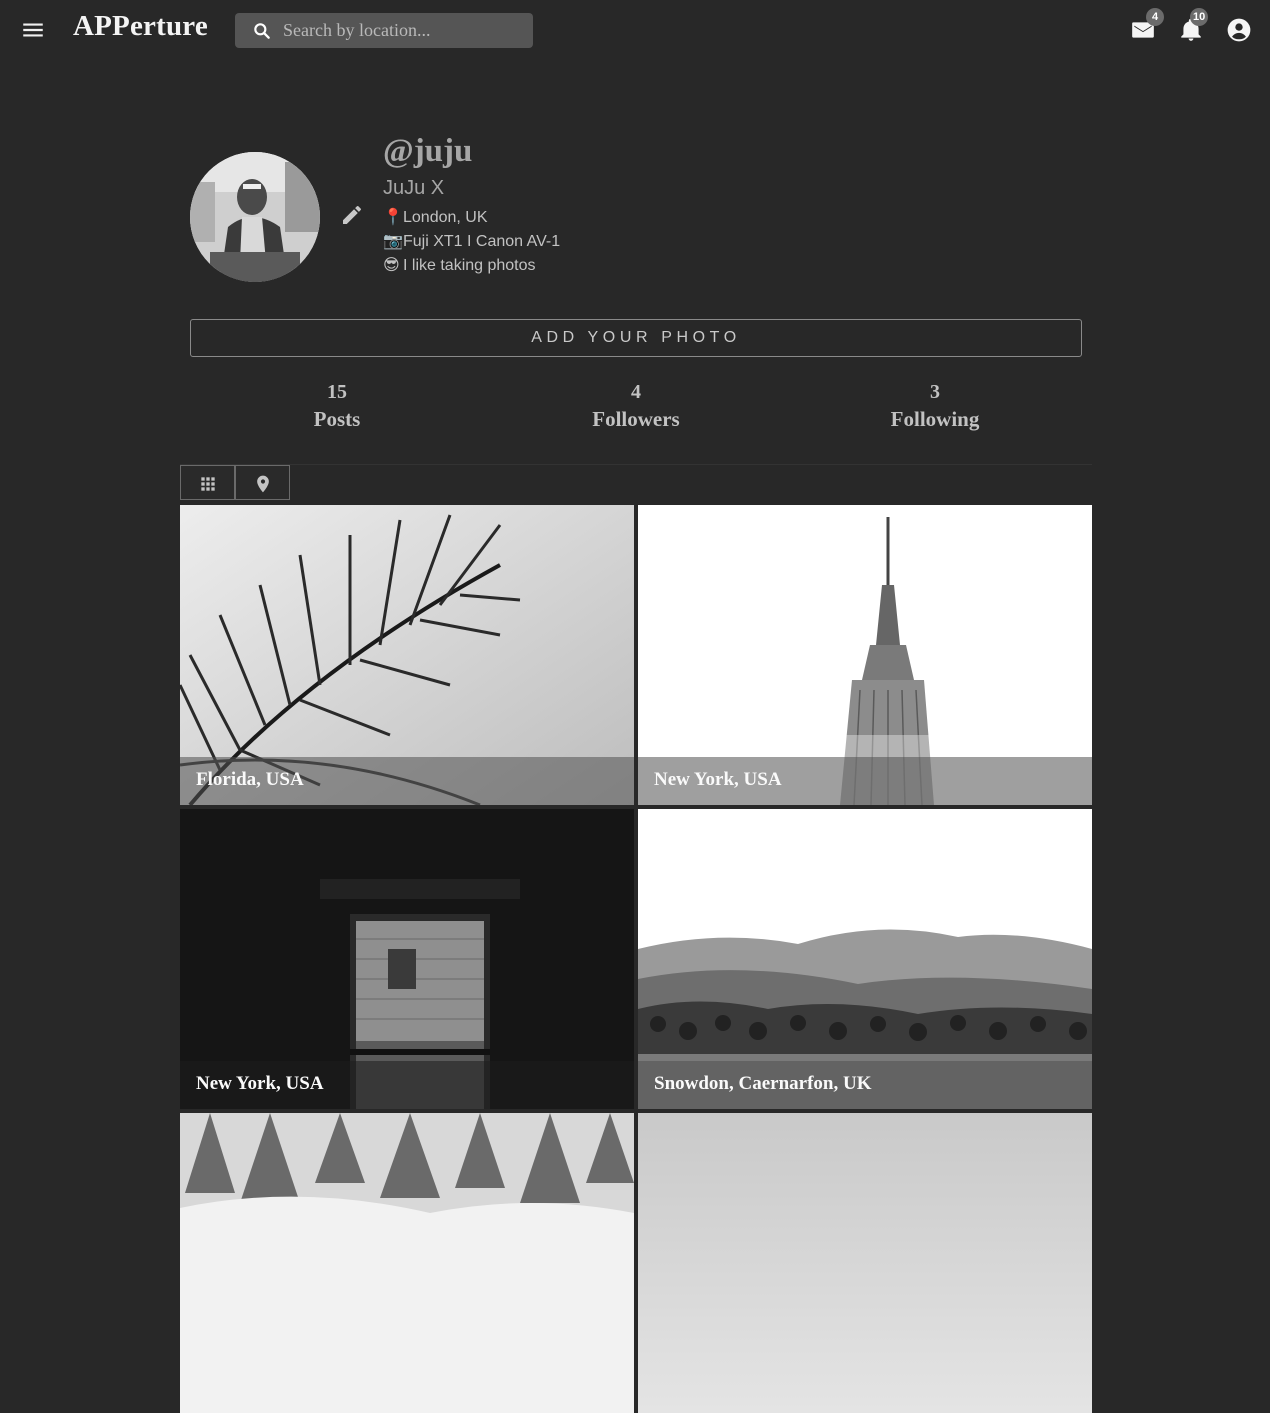  I want to click on photo-location: Snowdon, Caernarfon, UK, so click(763, 1083).